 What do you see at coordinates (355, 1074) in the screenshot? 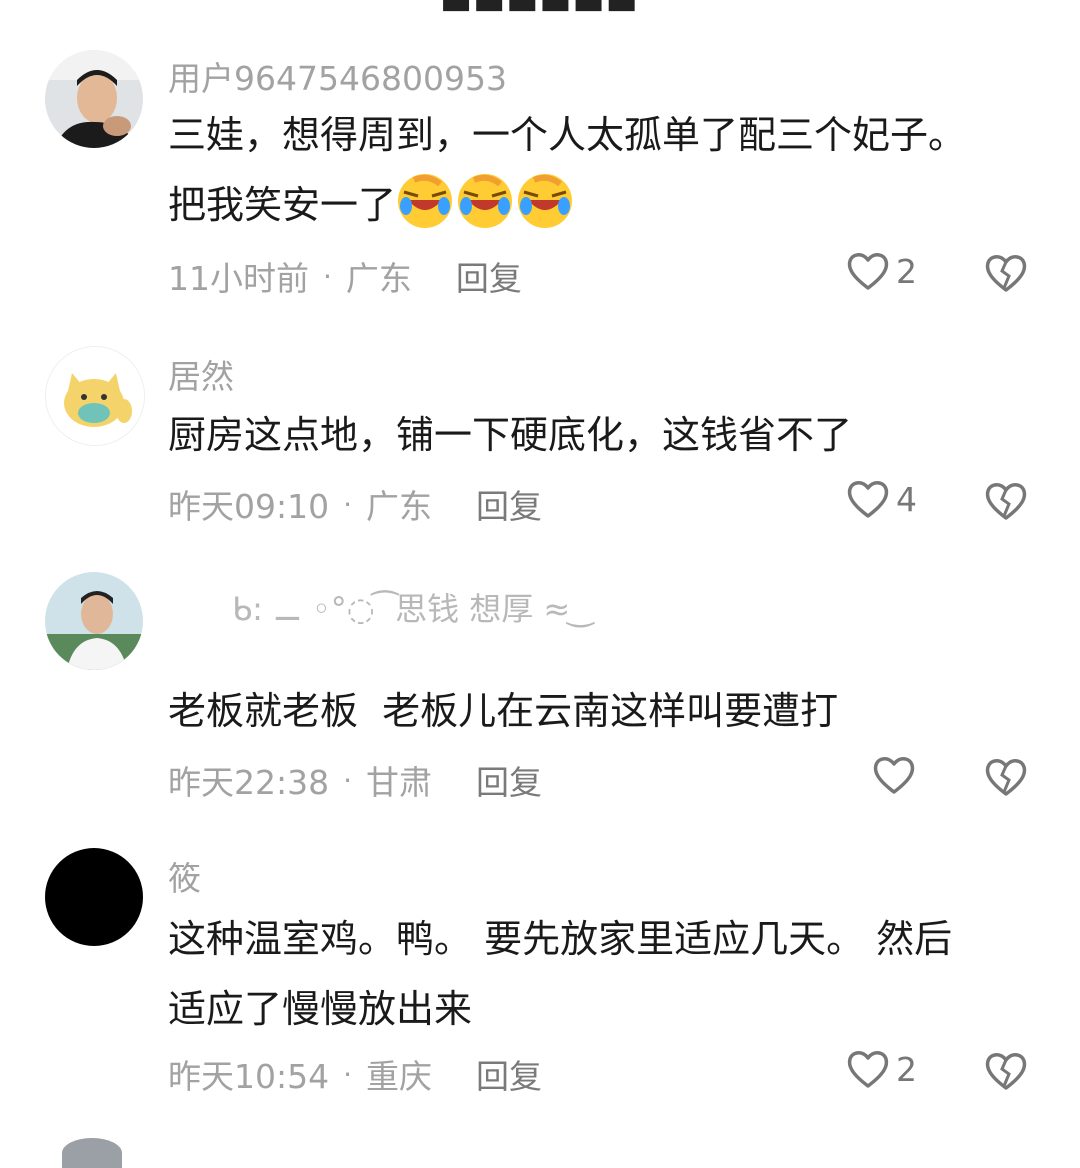
I see `comment-meta: 昨天10:54 · 重庆 回复` at bounding box center [355, 1074].